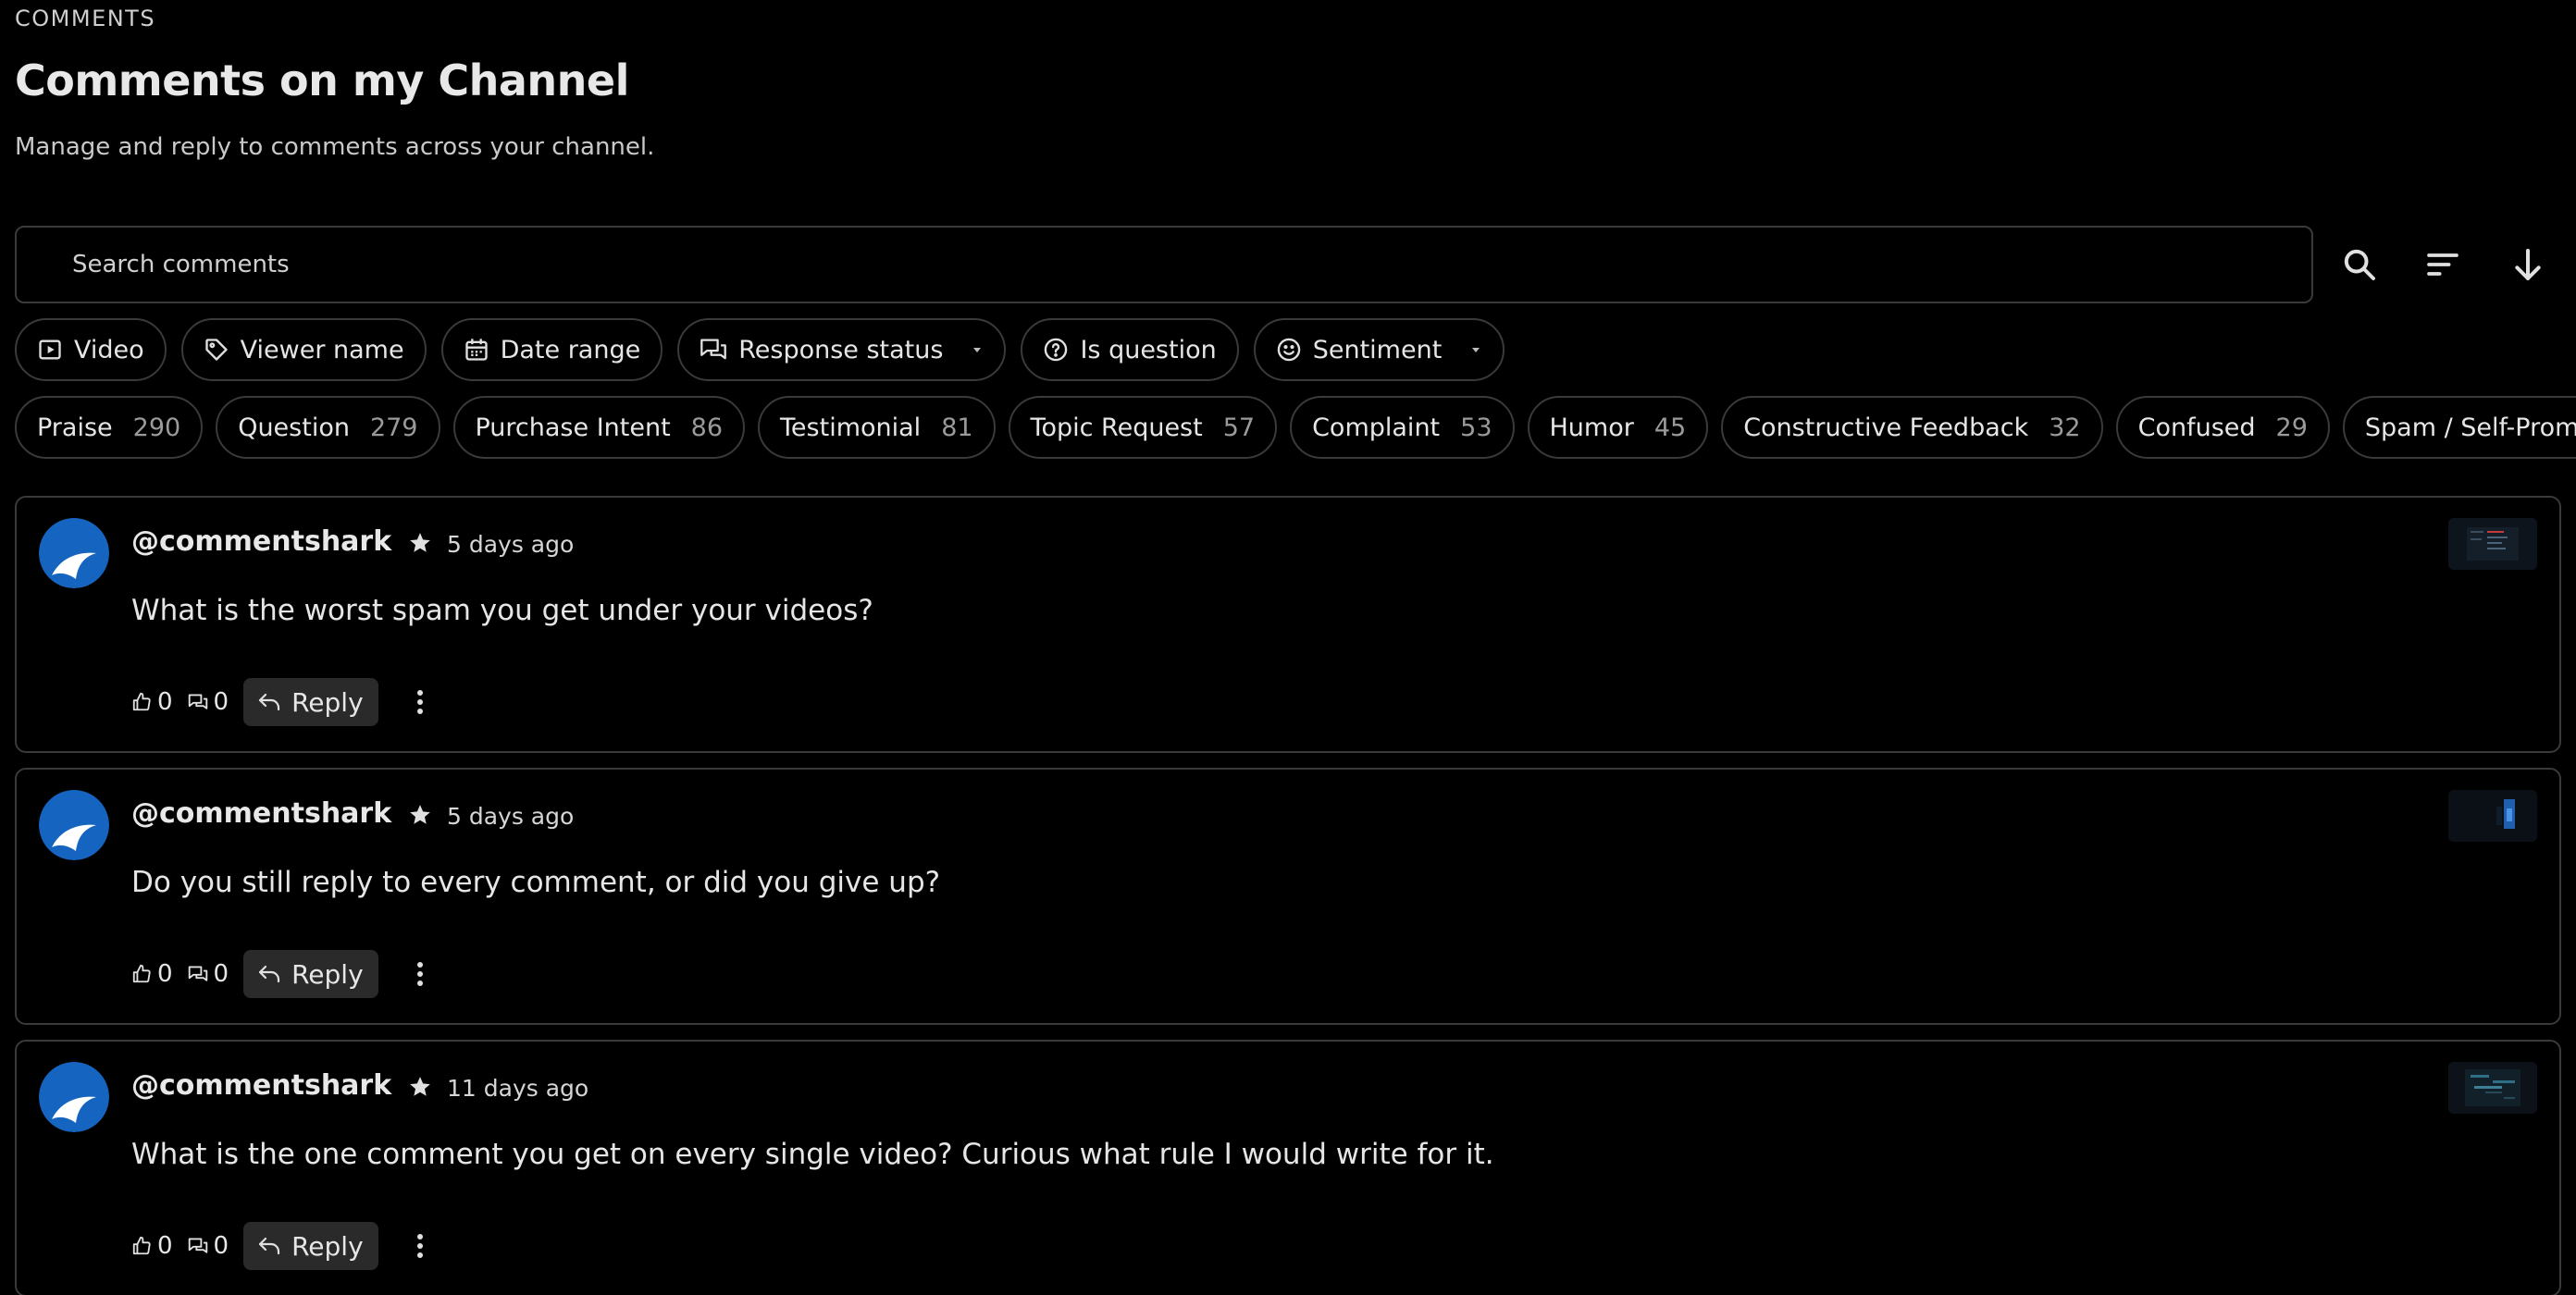  I want to click on filter-is-question: Is question, so click(1130, 350).